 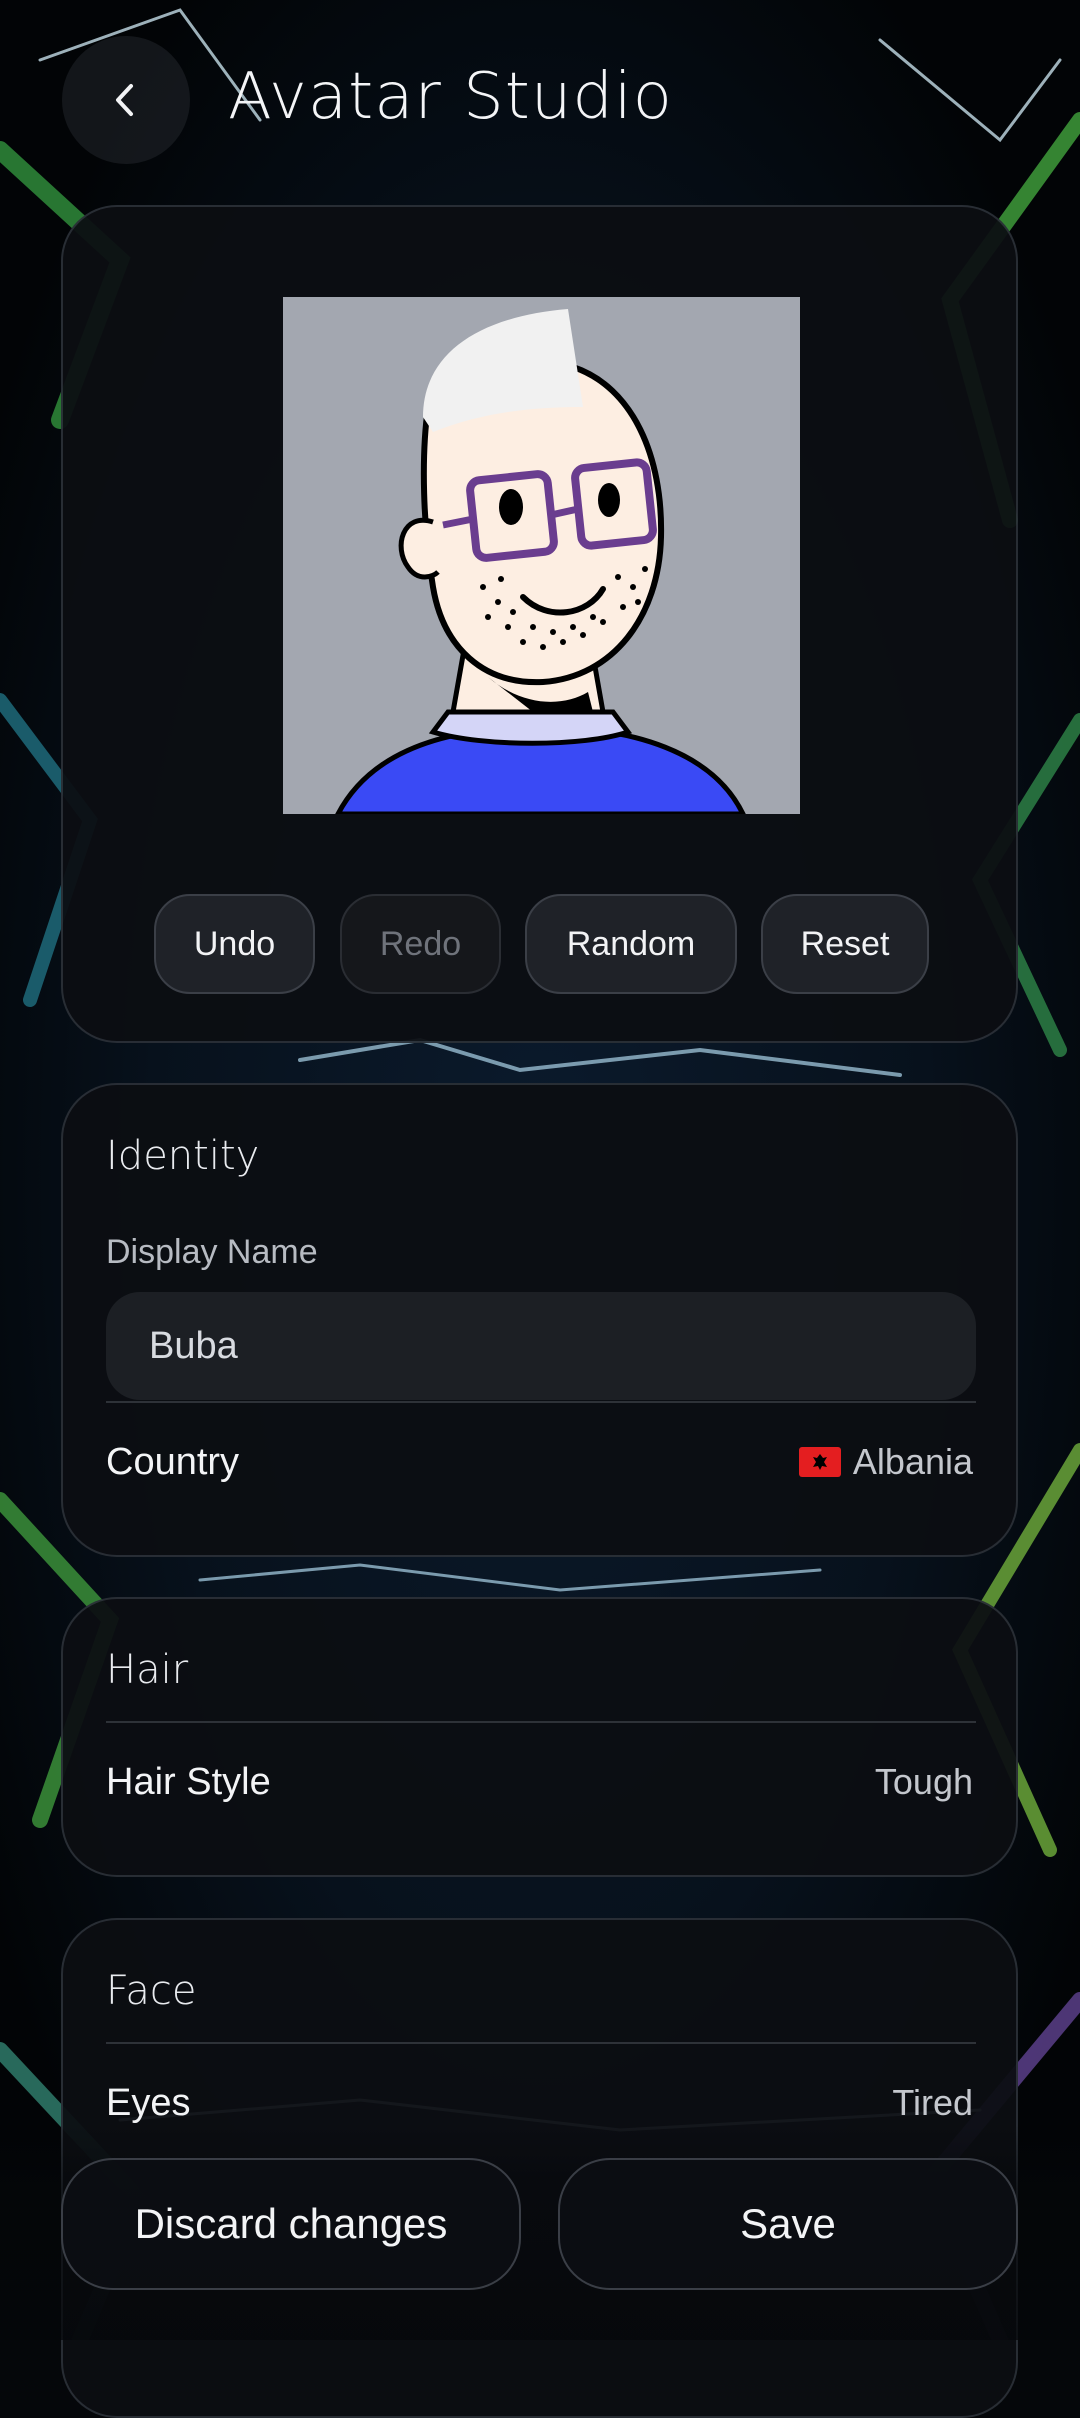 What do you see at coordinates (819, 1462) in the screenshot?
I see `albania-flag-icon` at bounding box center [819, 1462].